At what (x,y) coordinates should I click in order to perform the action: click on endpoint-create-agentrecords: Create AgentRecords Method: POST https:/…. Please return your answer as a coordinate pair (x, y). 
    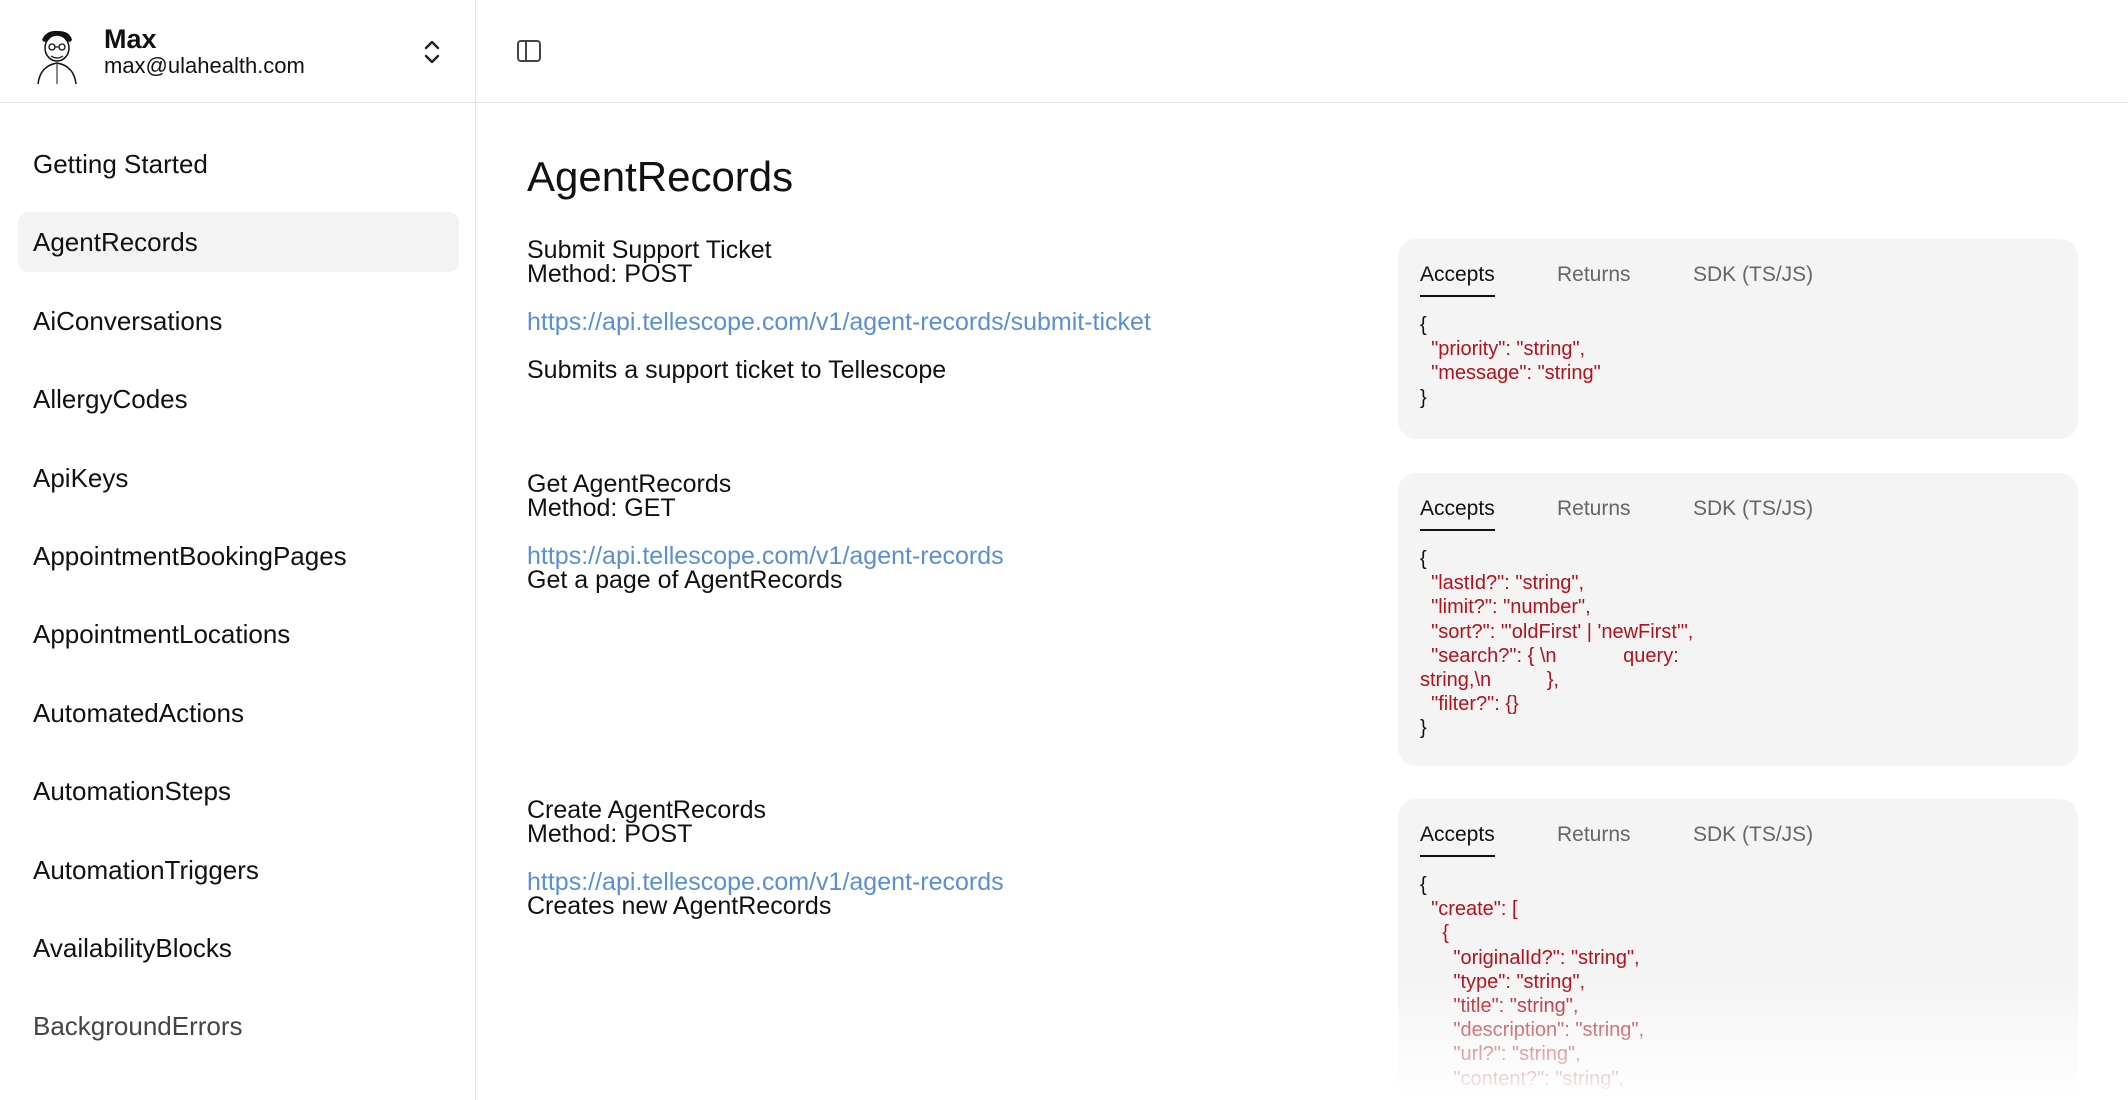
    Looking at the image, I should click on (927, 858).